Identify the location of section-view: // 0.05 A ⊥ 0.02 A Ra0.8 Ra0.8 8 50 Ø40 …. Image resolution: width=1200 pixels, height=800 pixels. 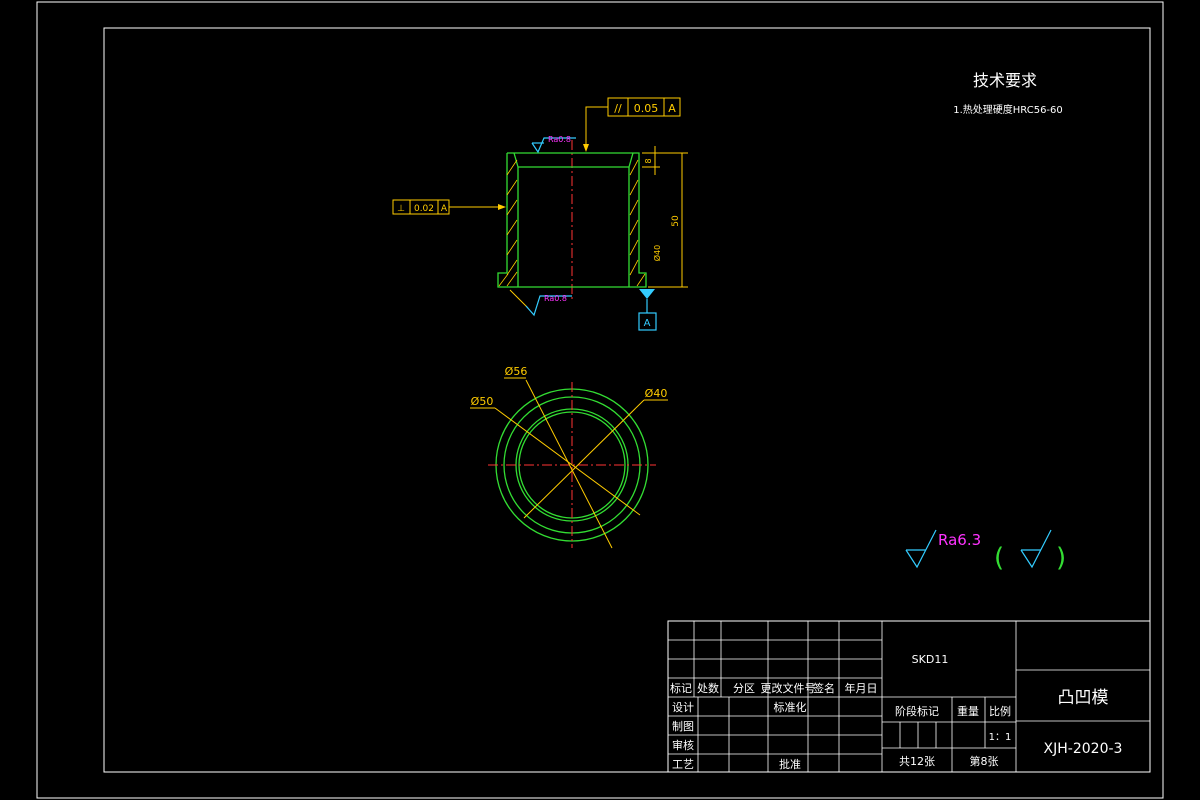
(540, 214).